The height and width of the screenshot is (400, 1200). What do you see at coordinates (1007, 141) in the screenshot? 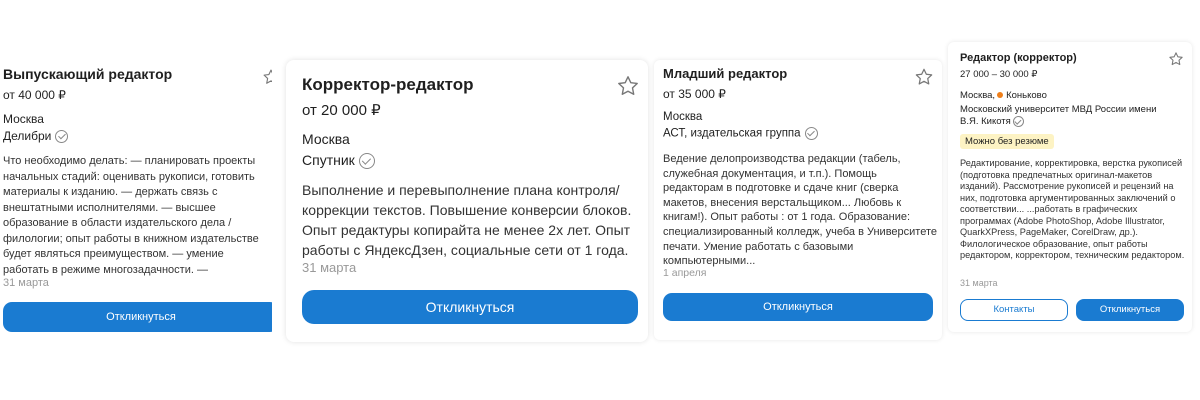
I see `no-resume-badge: Можно без резюме` at bounding box center [1007, 141].